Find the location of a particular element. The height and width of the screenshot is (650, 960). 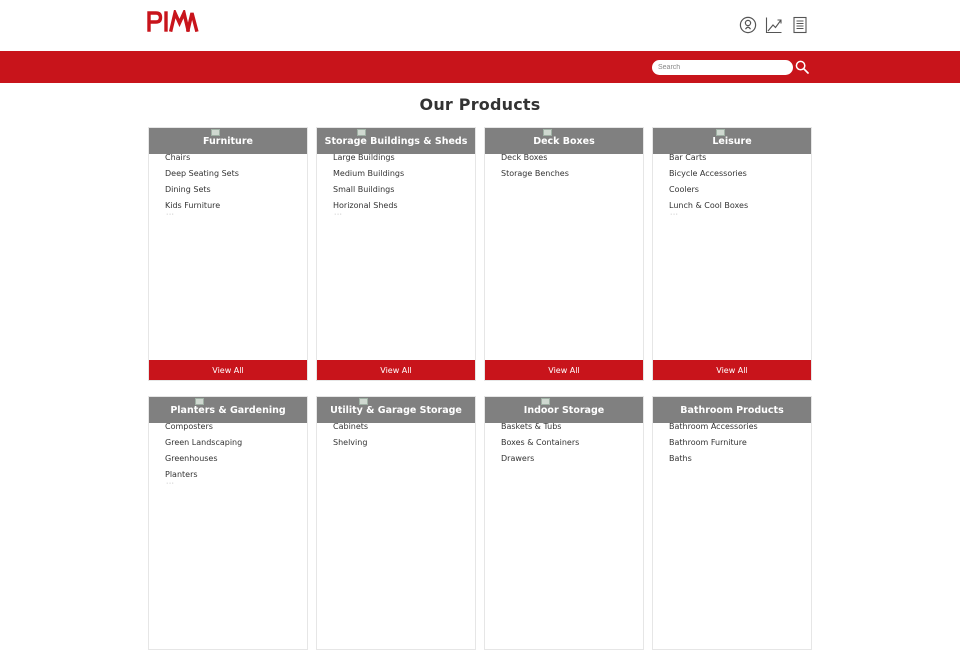

card-title: Planters & Gardening is located at coordinates (227, 410).